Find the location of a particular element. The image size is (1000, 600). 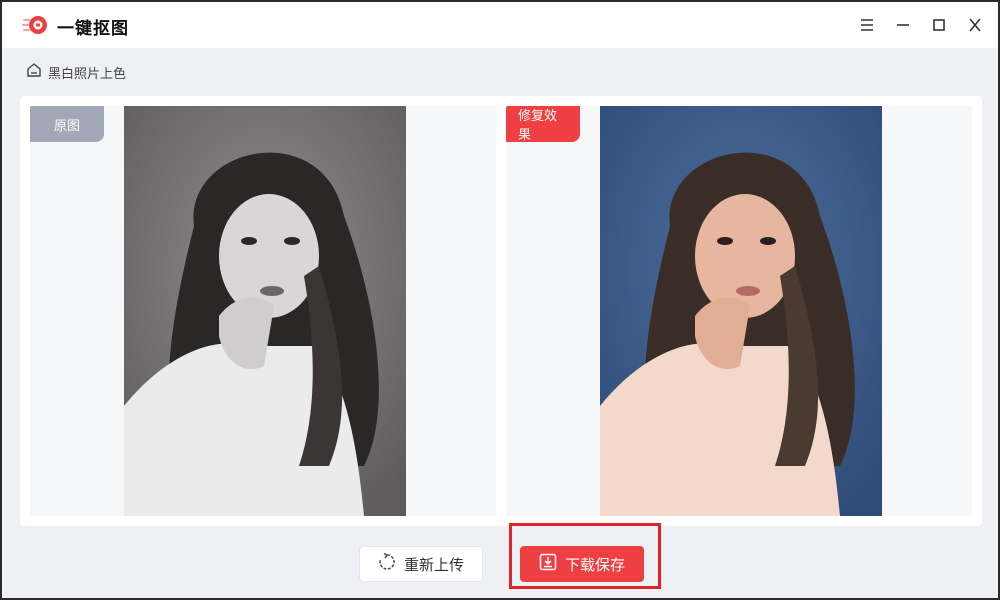

result-tag: 修复效果 is located at coordinates (543, 124).